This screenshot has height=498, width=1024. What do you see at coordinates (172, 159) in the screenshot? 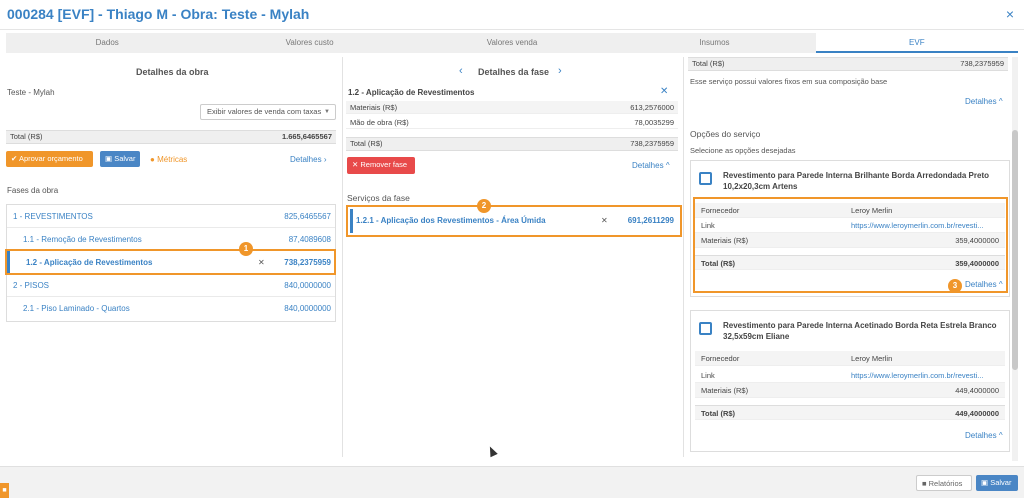
I see `metrics-label: Métricas` at bounding box center [172, 159].